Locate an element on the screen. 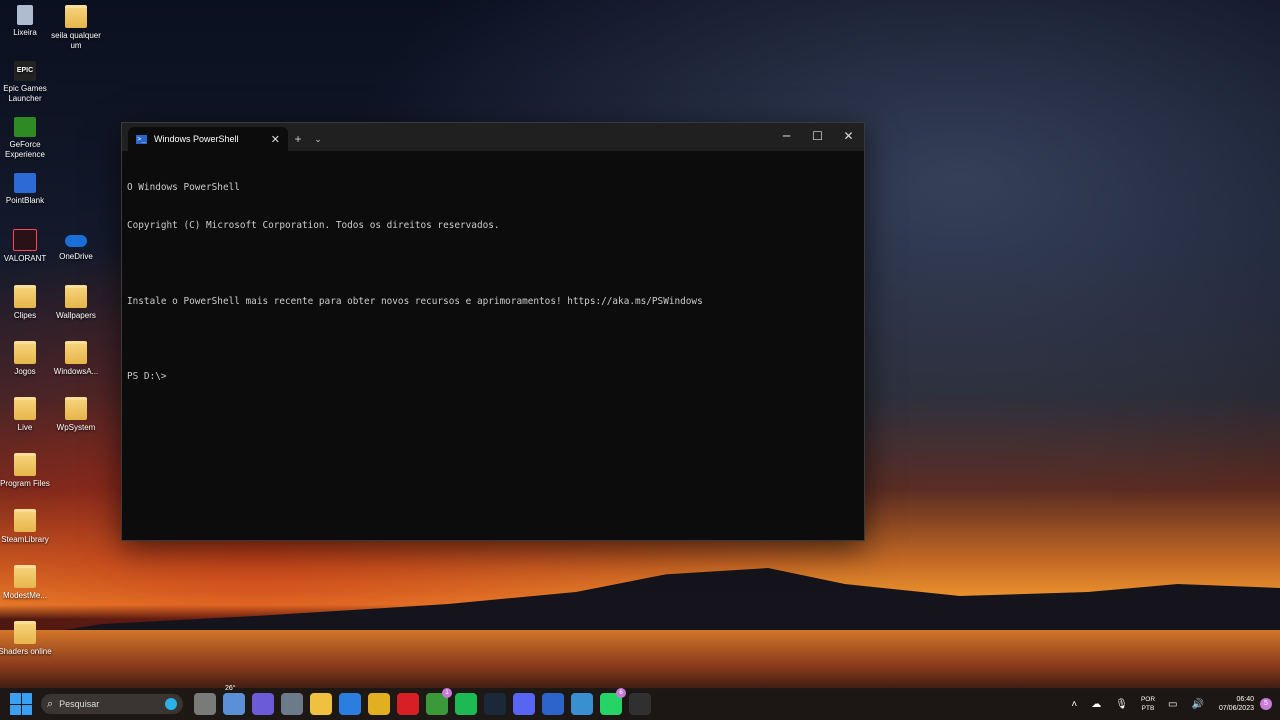 Image resolution: width=1280 pixels, height=720 pixels. tab-windows-powershell: >_ Windows PowerShell ✕ is located at coordinates (208, 139).